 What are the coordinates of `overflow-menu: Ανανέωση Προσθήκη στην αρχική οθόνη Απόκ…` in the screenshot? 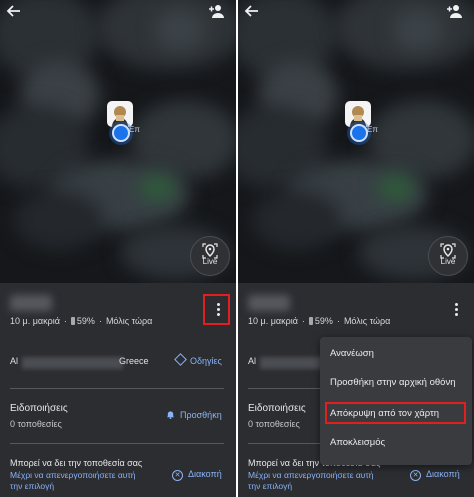 It's located at (396, 401).